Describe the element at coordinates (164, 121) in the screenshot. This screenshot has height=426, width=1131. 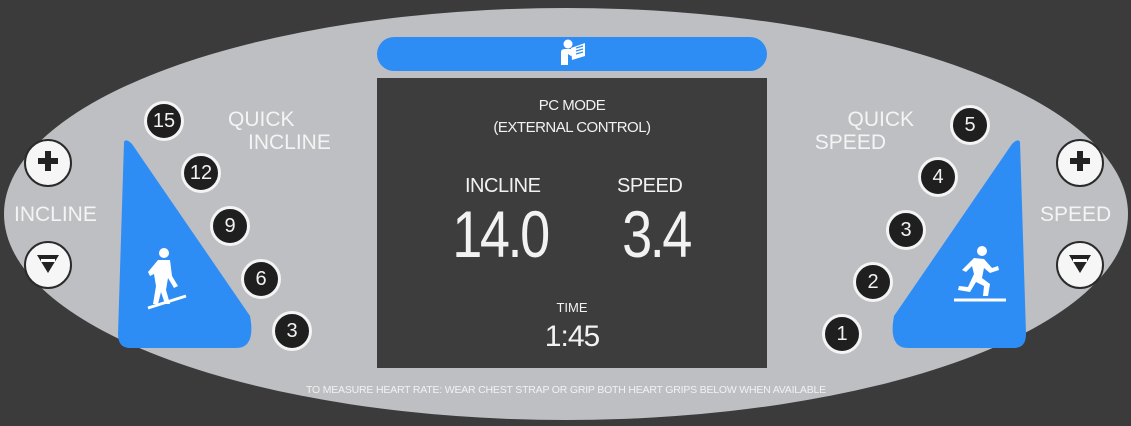
I see `quick-incline-15-button: 15` at that location.